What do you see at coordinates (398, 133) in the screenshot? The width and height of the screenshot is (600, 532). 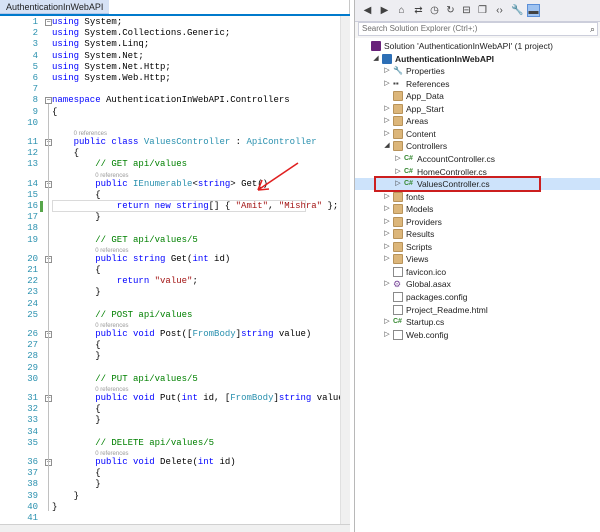 I see `folder-icon` at bounding box center [398, 133].